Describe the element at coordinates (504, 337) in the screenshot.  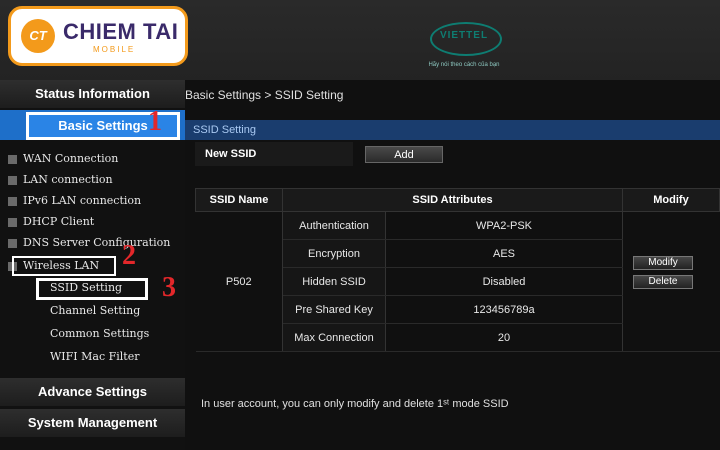
I see `attr-value-max-connection: 20` at that location.